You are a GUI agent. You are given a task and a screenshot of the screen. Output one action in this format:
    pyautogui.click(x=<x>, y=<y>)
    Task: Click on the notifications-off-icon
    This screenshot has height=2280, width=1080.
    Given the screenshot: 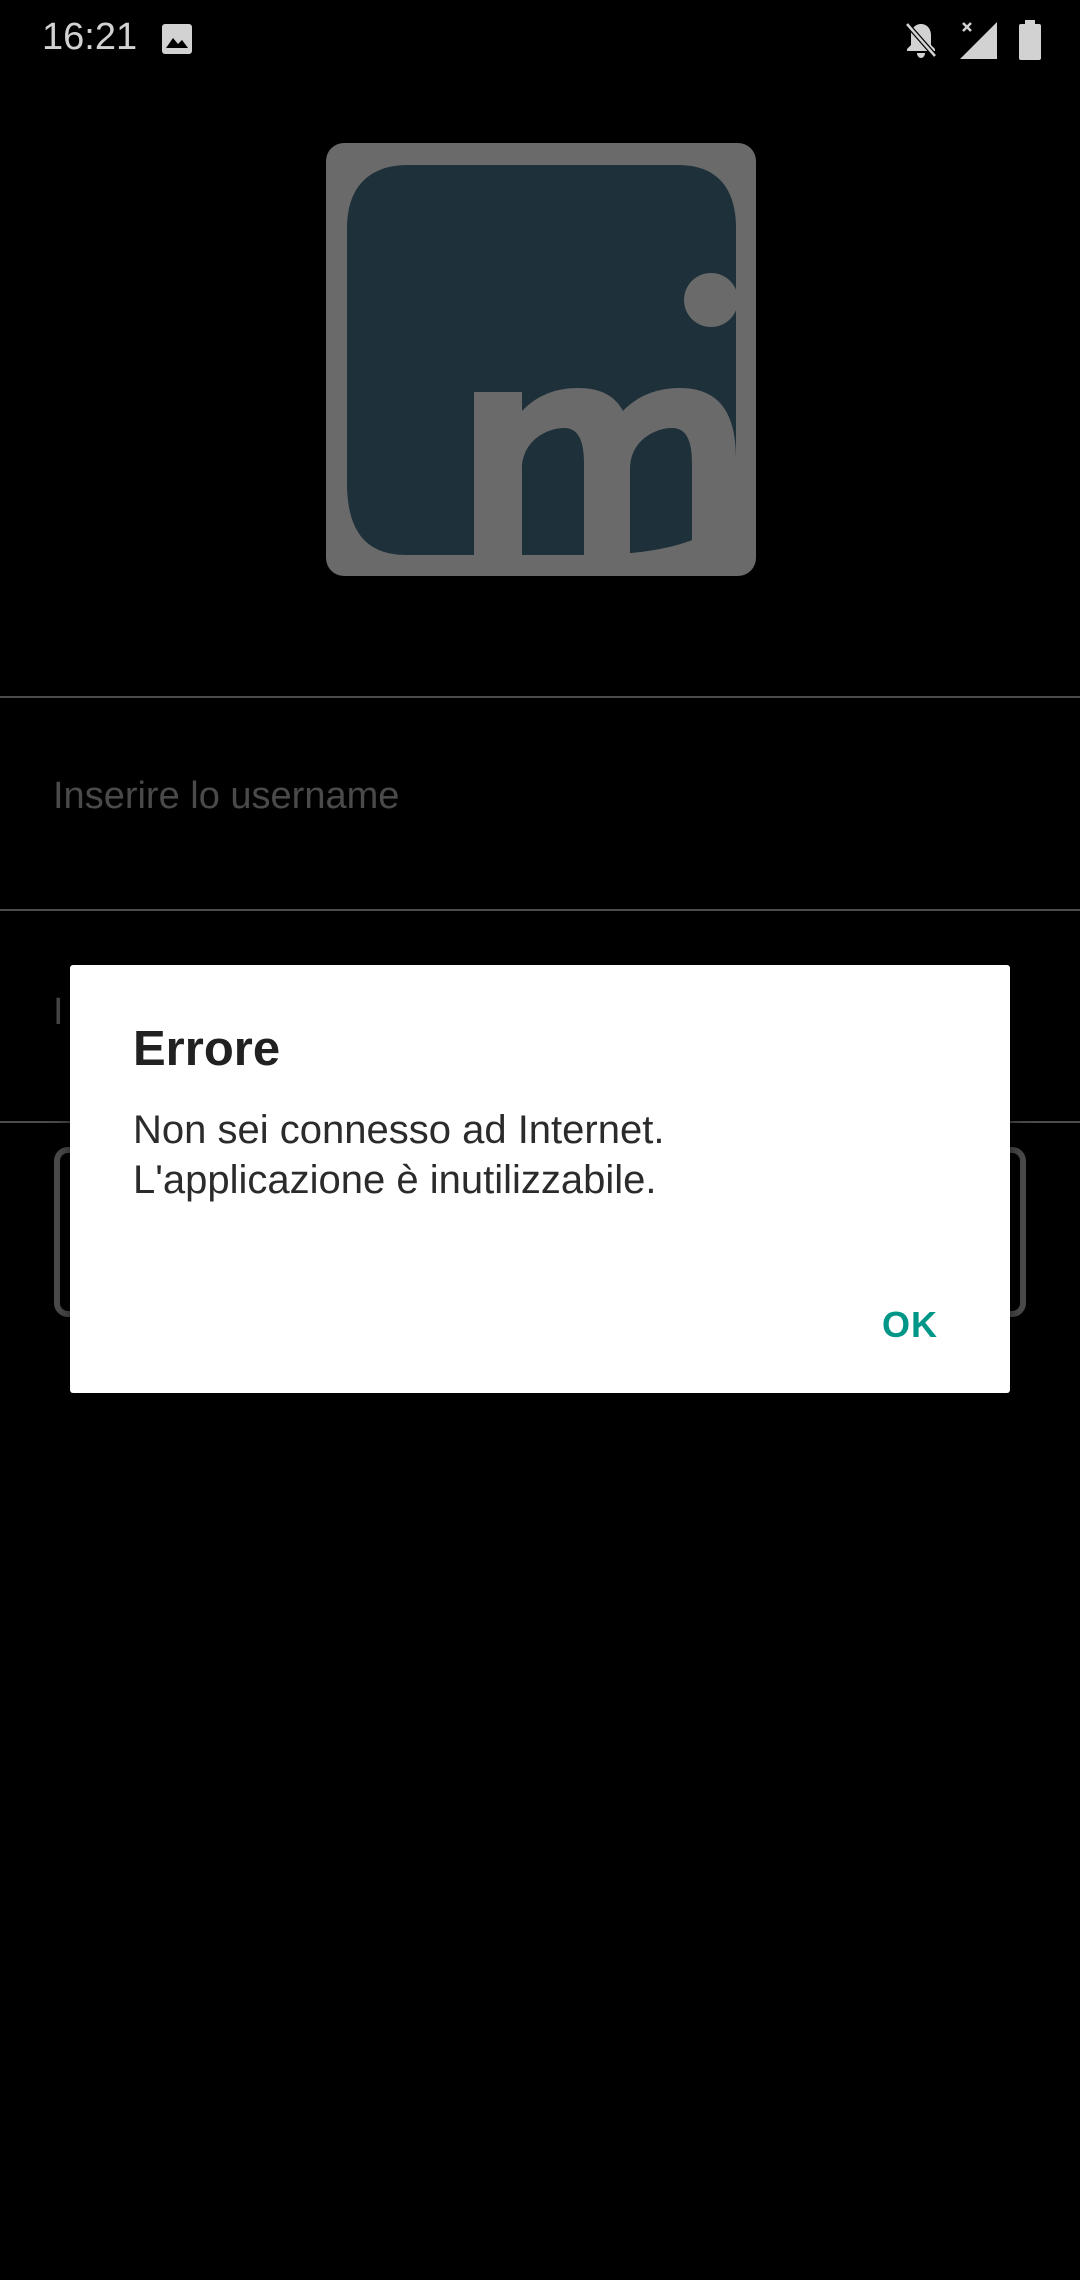 What is the action you would take?
    pyautogui.click(x=921, y=40)
    